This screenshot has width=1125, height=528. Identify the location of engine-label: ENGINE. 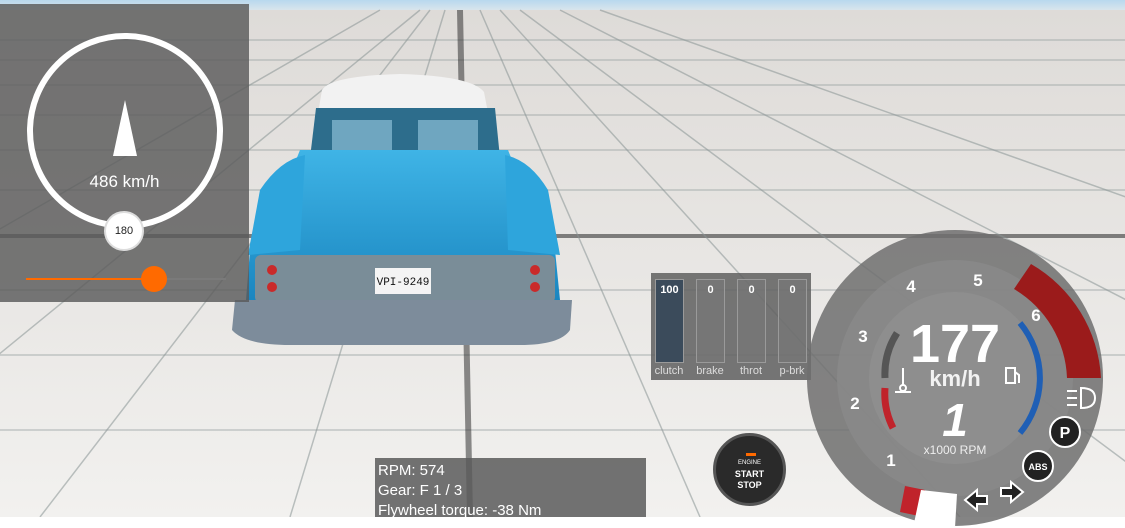
(749, 463).